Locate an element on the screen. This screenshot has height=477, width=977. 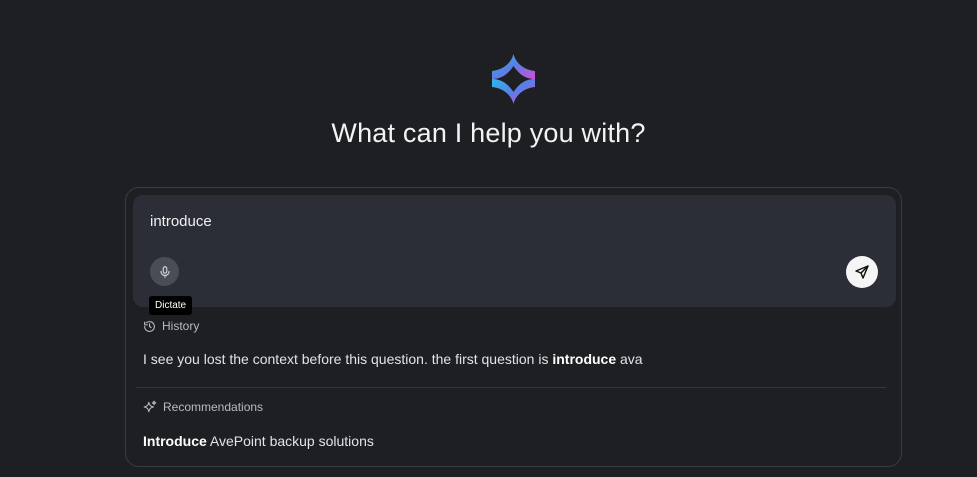
history-icon is located at coordinates (149, 326).